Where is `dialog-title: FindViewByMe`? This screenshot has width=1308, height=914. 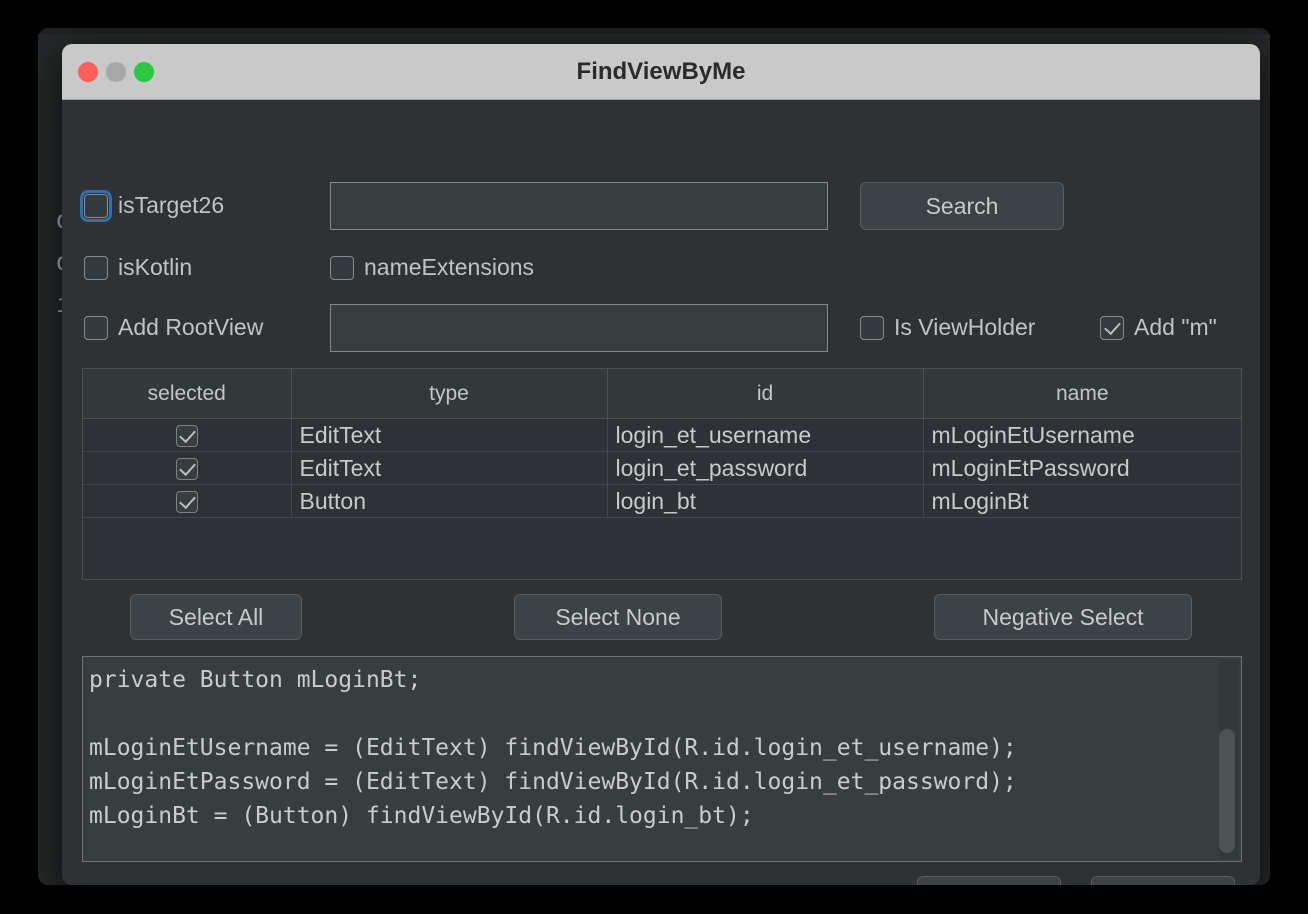 dialog-title: FindViewByMe is located at coordinates (661, 71).